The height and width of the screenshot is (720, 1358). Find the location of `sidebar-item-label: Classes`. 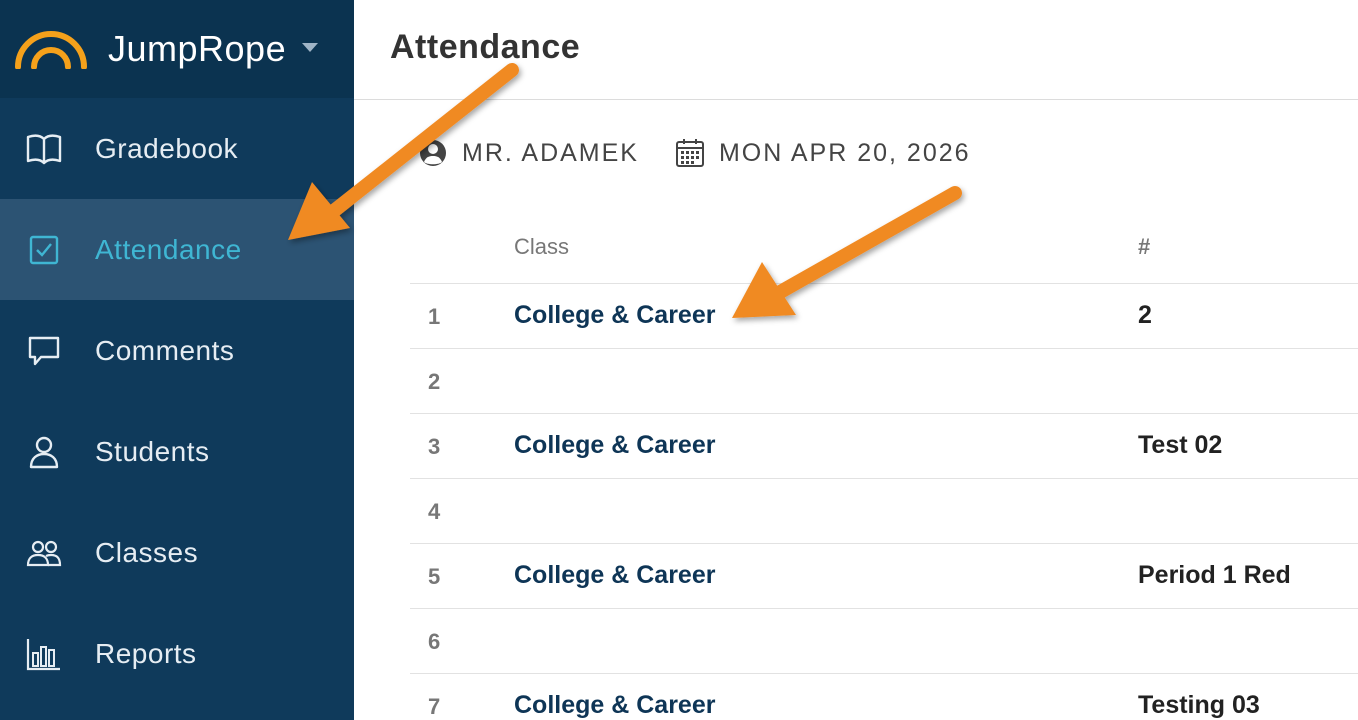

sidebar-item-label: Classes is located at coordinates (147, 552).